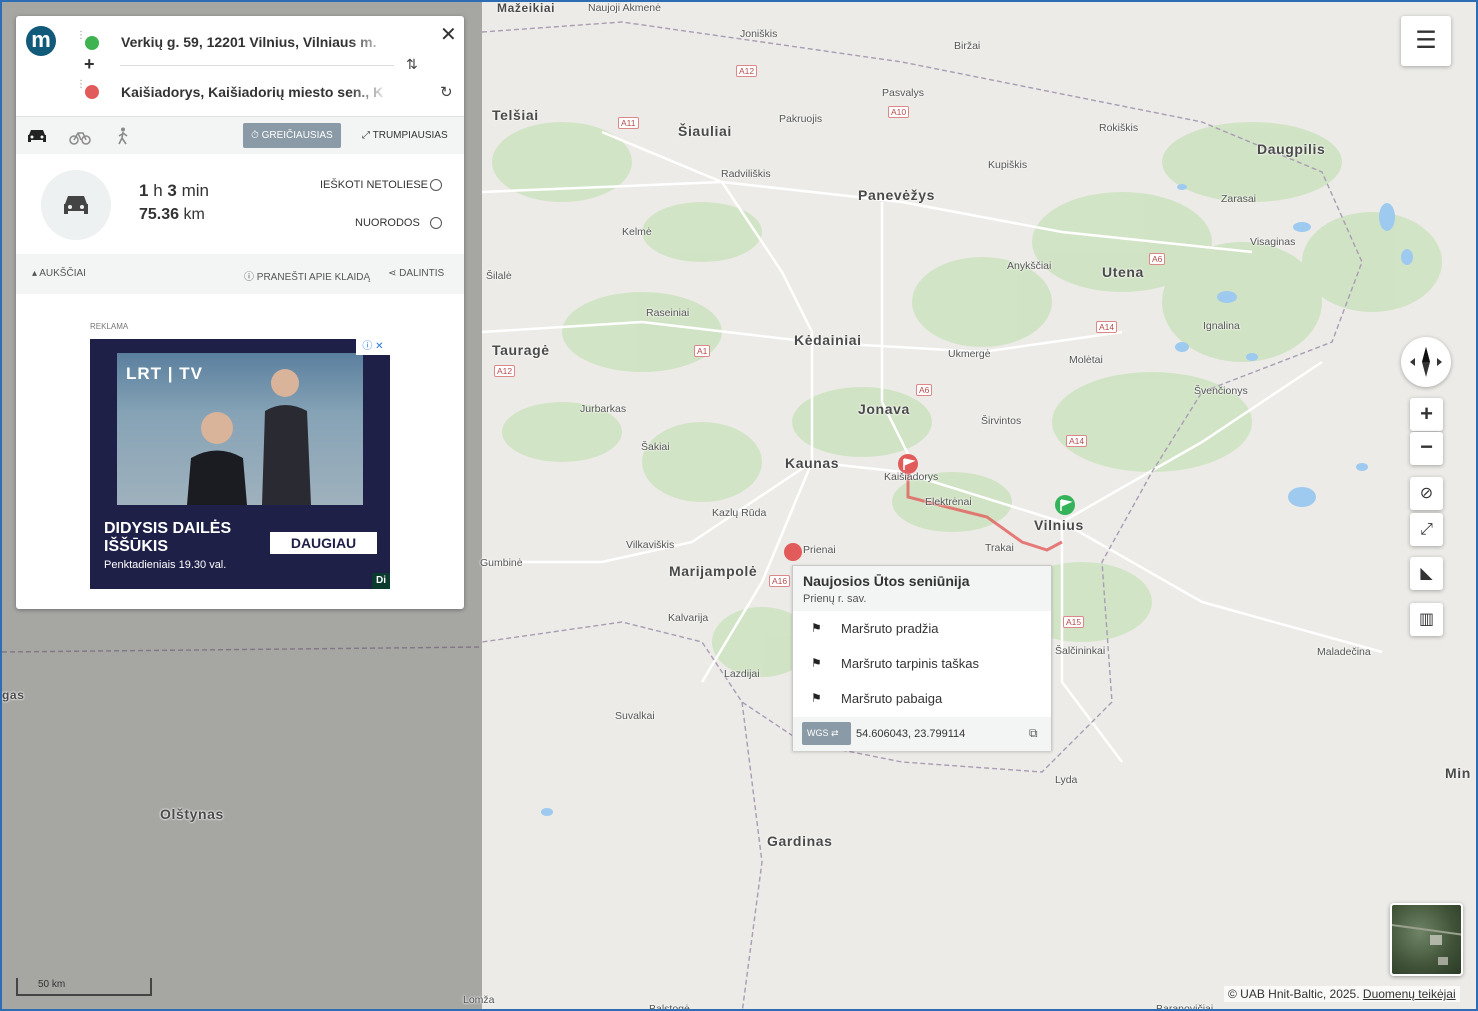 The width and height of the screenshot is (1478, 1011). I want to click on compass-icon, so click(1426, 362).